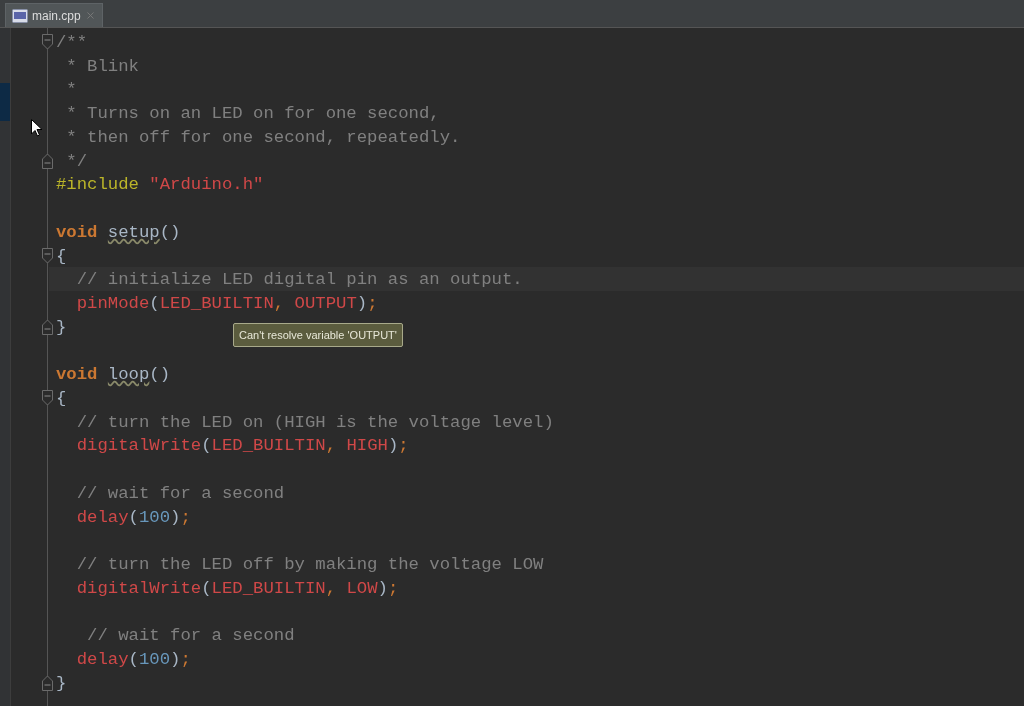  Describe the element at coordinates (314, 422) in the screenshot. I see `code-line: // turn the LED on (HIGH is the voltage level)` at that location.